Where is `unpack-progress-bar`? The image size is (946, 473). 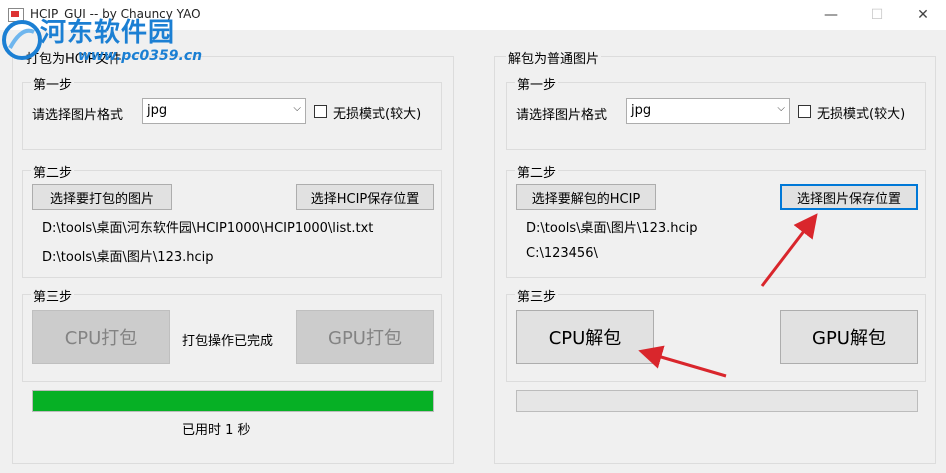 unpack-progress-bar is located at coordinates (717, 401).